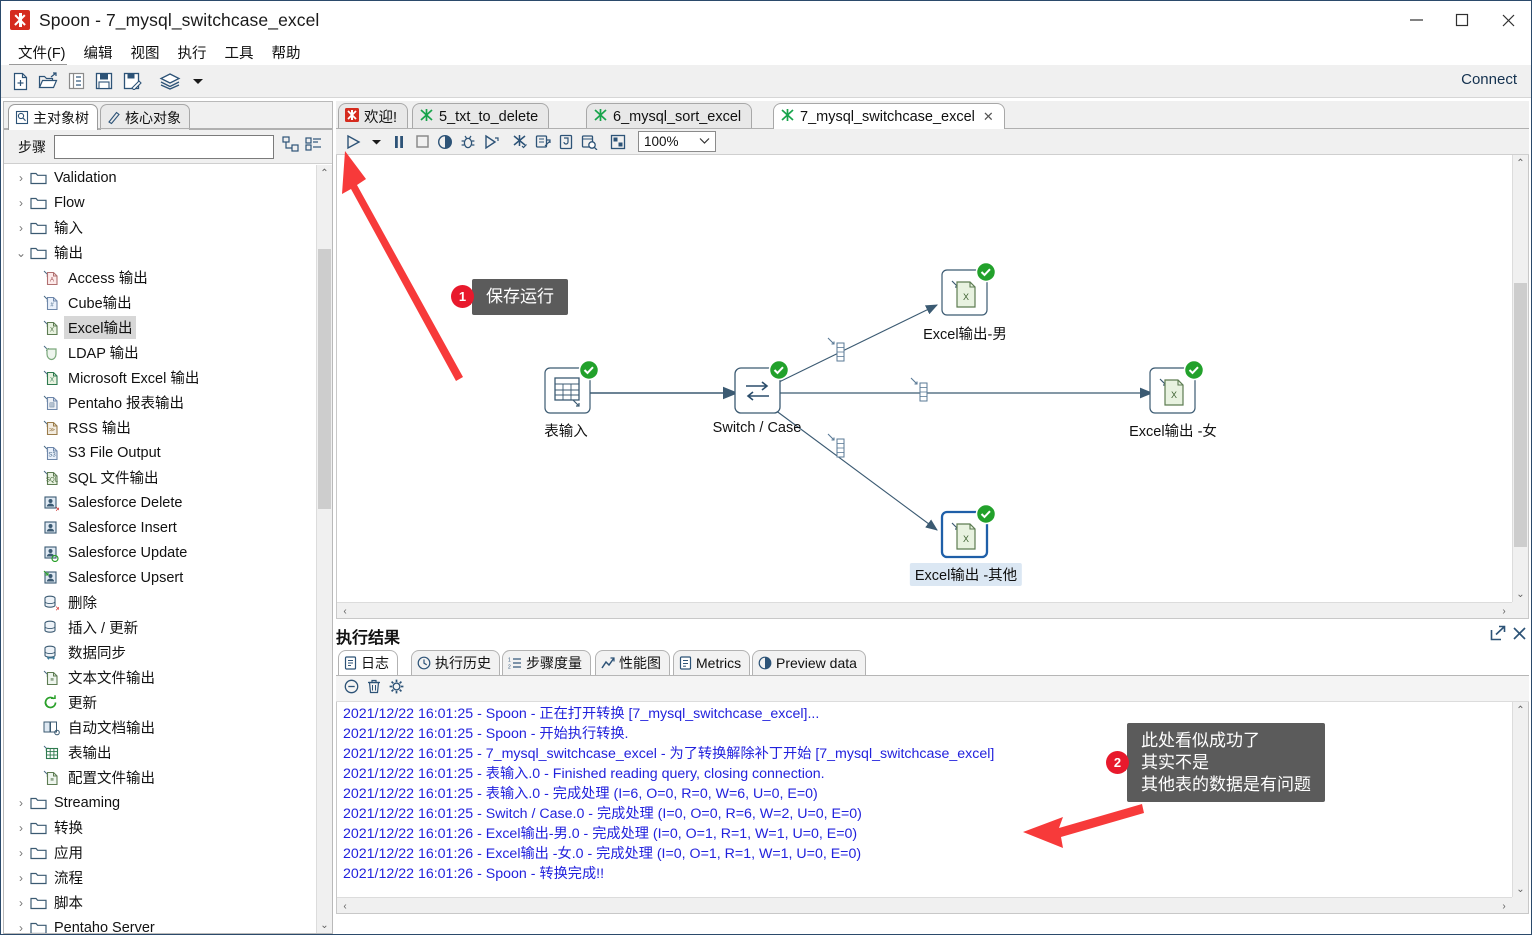 The image size is (1532, 935). Describe the element at coordinates (160, 402) in the screenshot. I see `tree-item-9: ▥ Pentaho 报表输出` at that location.